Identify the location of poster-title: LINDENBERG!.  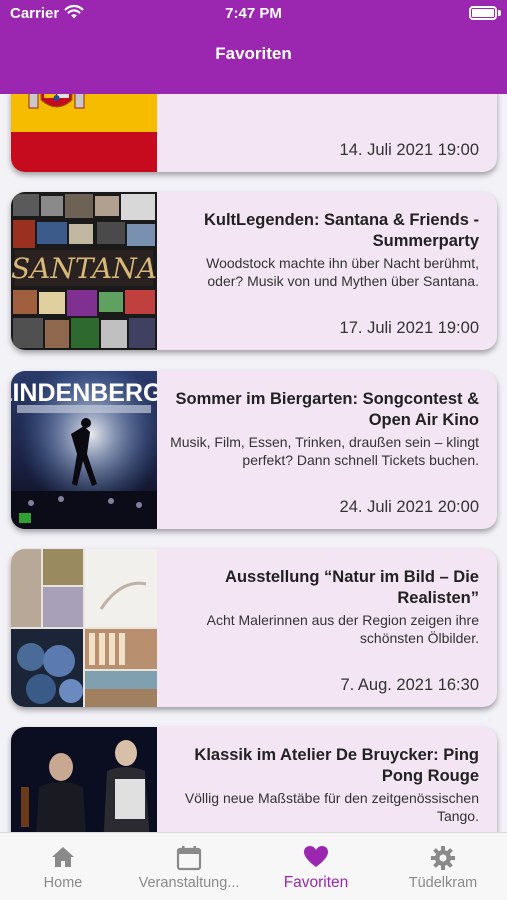
(84, 393).